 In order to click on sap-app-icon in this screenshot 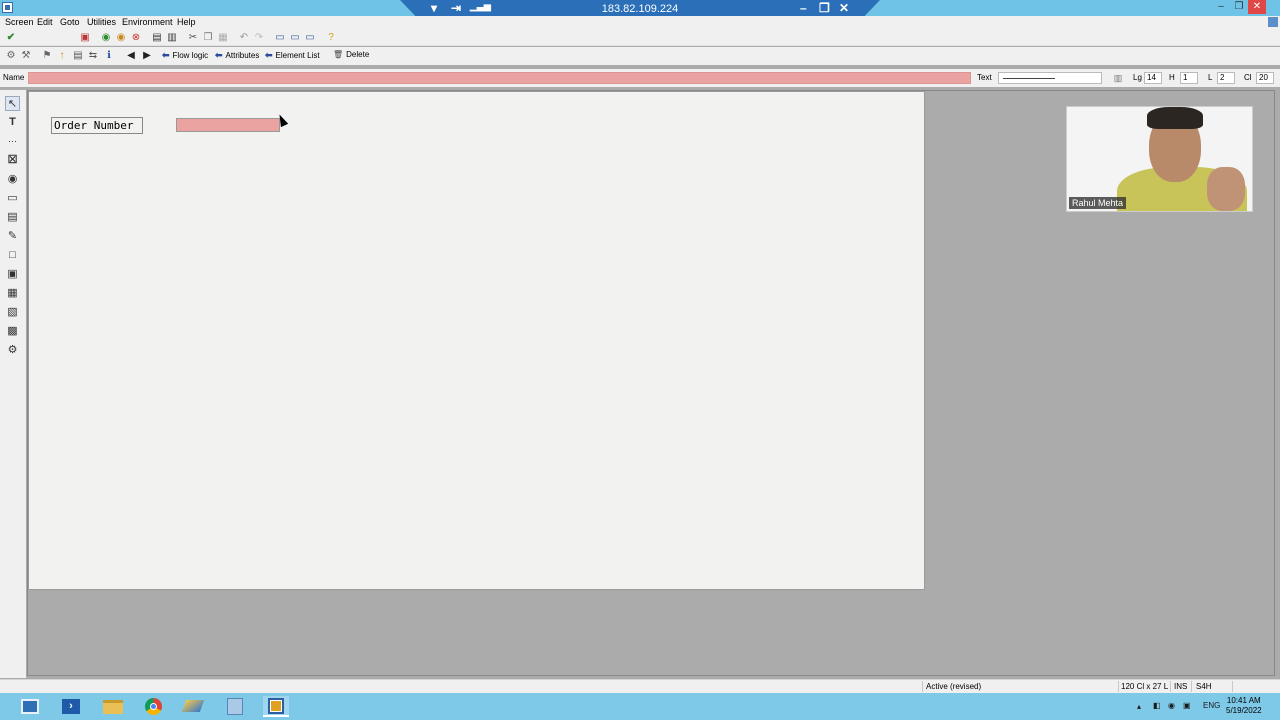, I will do `click(7, 7)`.